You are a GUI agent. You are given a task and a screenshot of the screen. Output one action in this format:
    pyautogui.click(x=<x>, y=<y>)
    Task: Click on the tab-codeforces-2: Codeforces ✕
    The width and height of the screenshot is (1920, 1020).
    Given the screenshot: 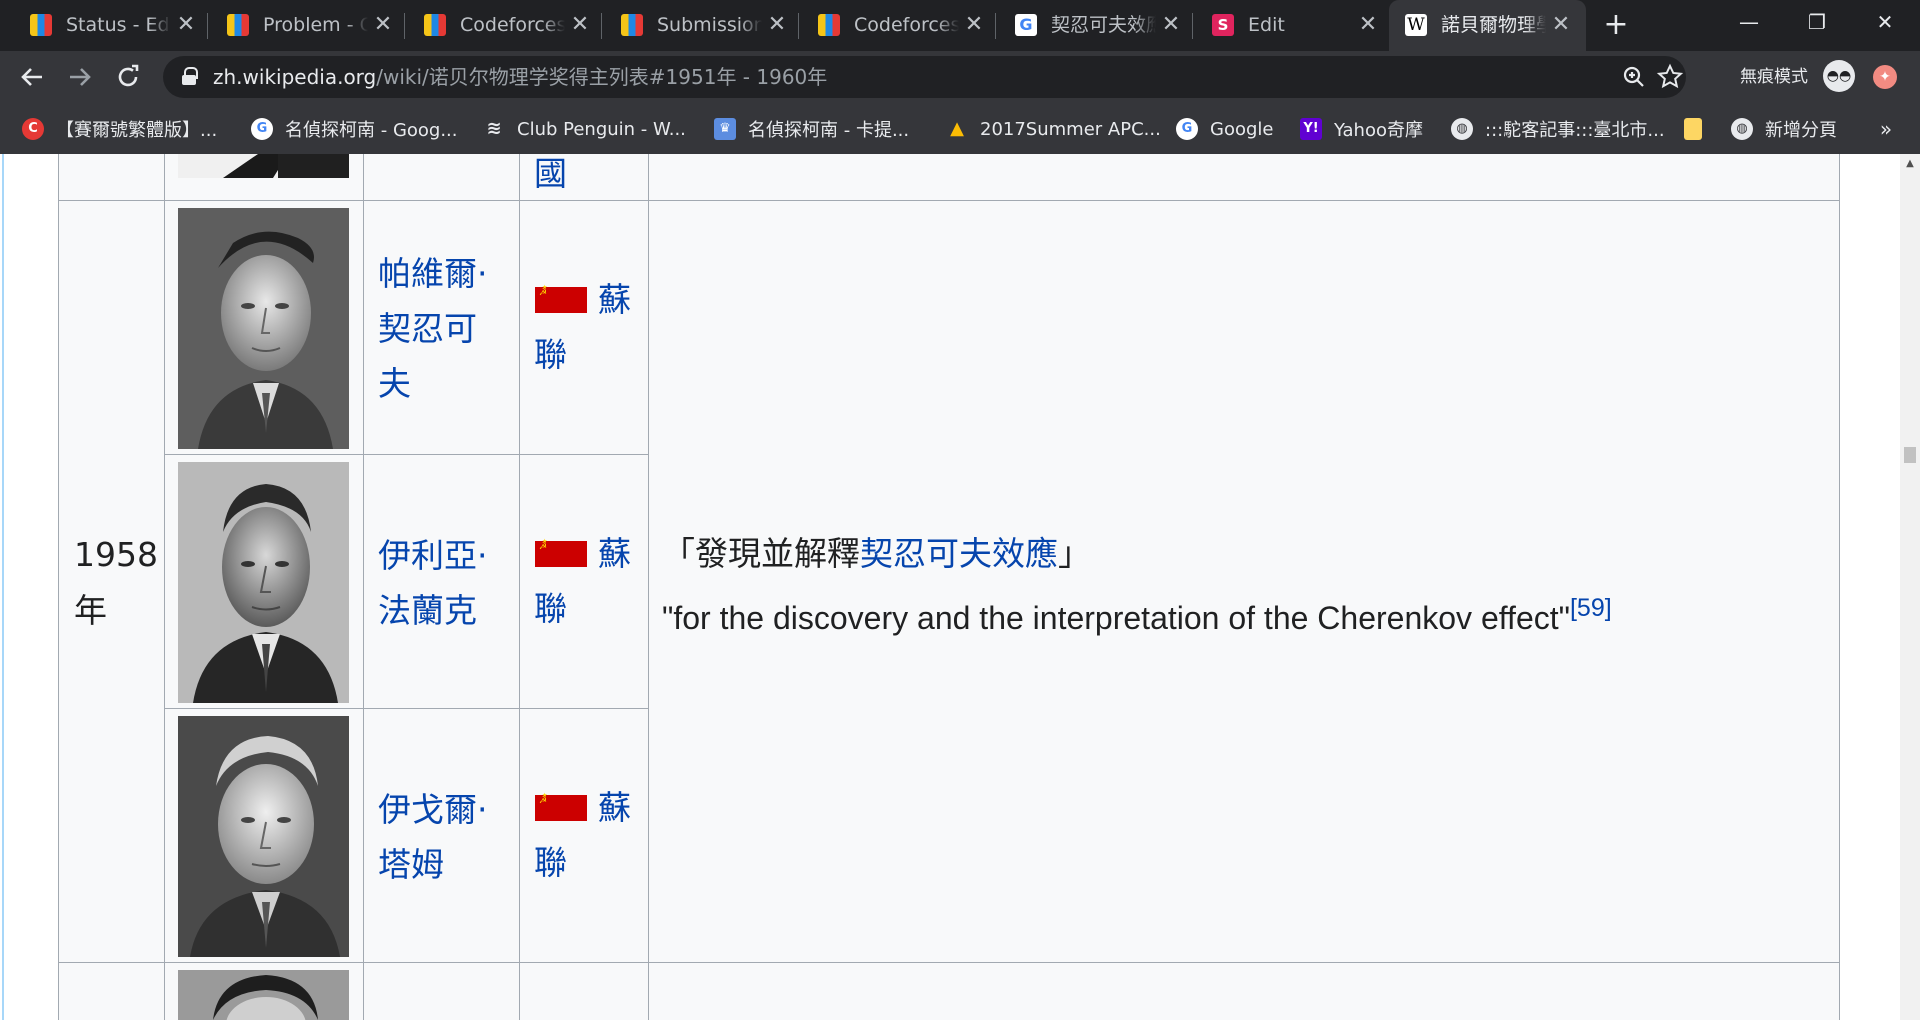 What is the action you would take?
    pyautogui.click(x=886, y=25)
    